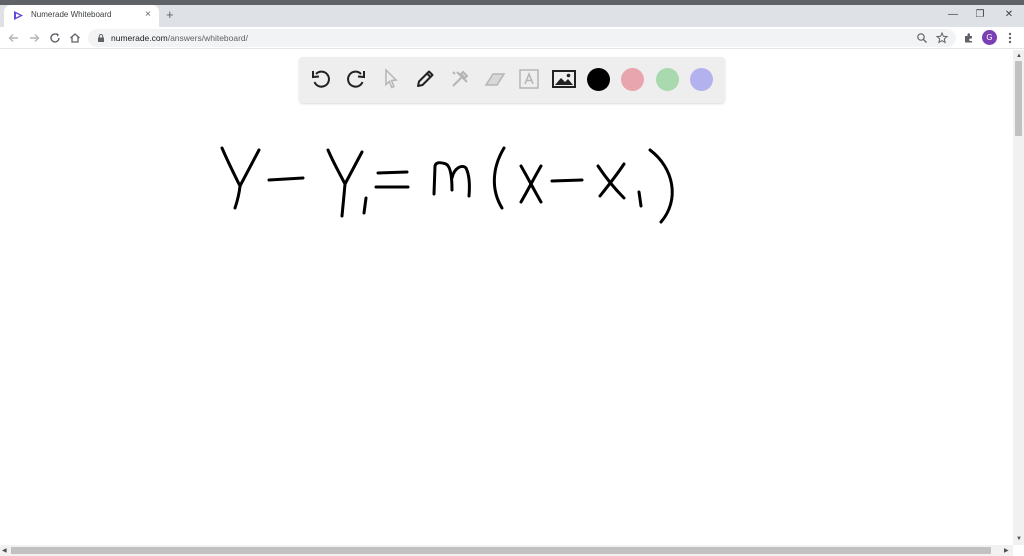  I want to click on color-swatch-pink, so click(632, 79).